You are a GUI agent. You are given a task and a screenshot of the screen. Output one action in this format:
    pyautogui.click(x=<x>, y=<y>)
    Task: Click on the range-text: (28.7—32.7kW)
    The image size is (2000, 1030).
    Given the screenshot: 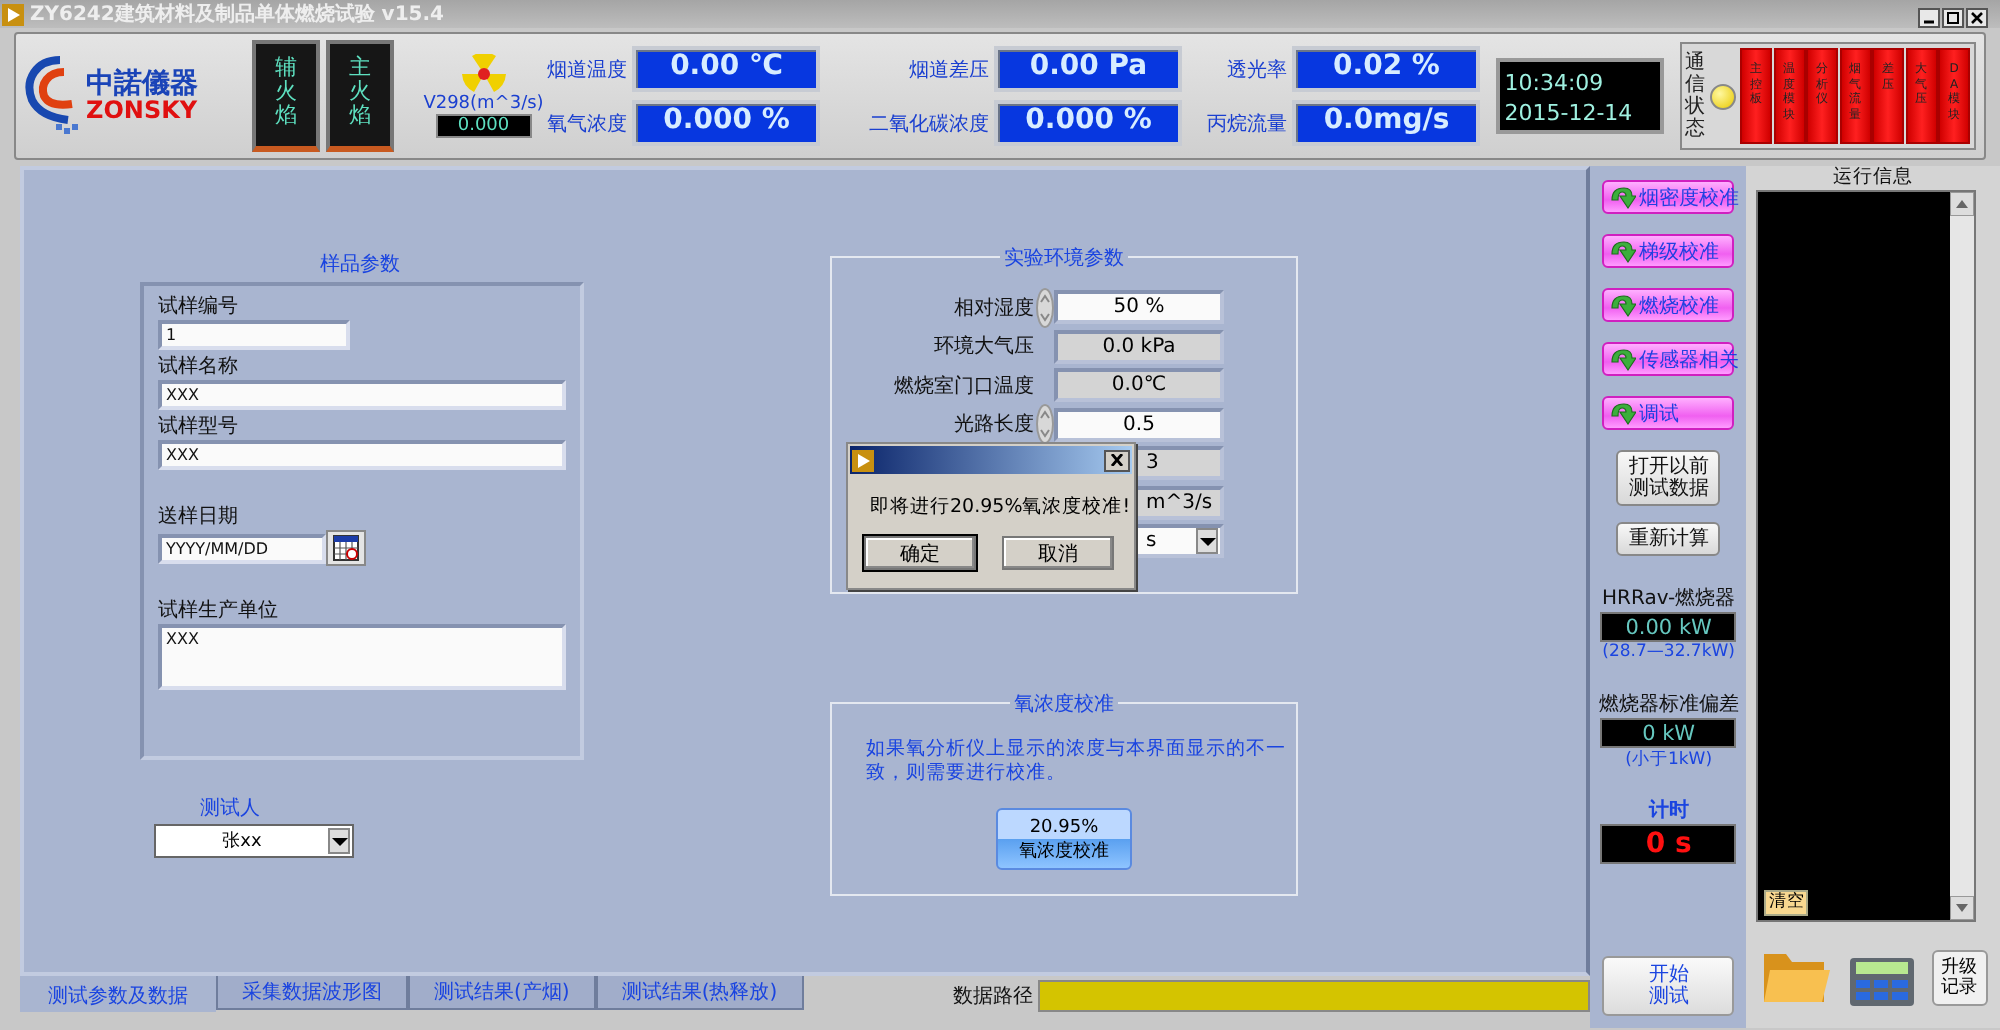 What is the action you would take?
    pyautogui.click(x=1668, y=652)
    